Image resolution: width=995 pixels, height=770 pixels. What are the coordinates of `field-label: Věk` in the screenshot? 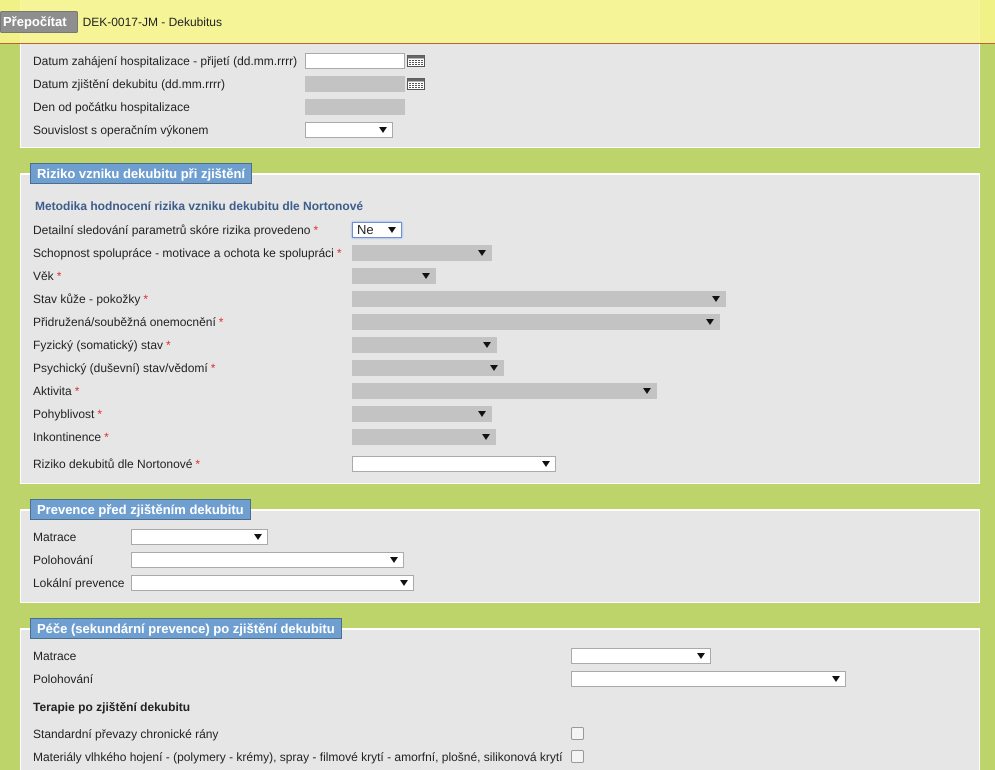 It's located at (43, 275).